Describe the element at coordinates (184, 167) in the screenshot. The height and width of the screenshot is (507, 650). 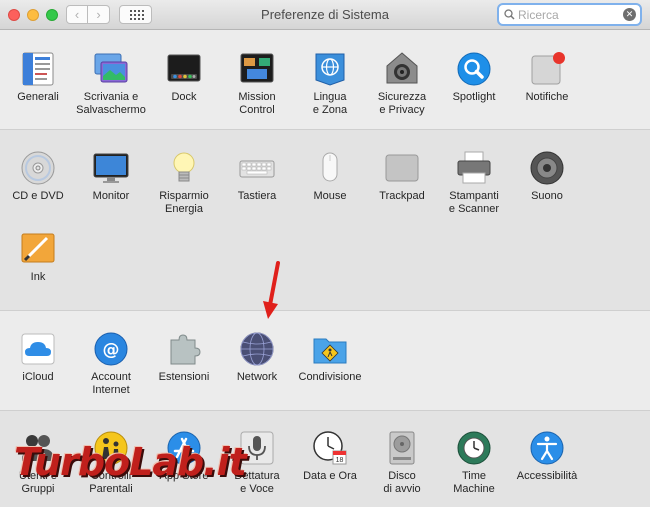
I see `energy-saver-icon` at that location.